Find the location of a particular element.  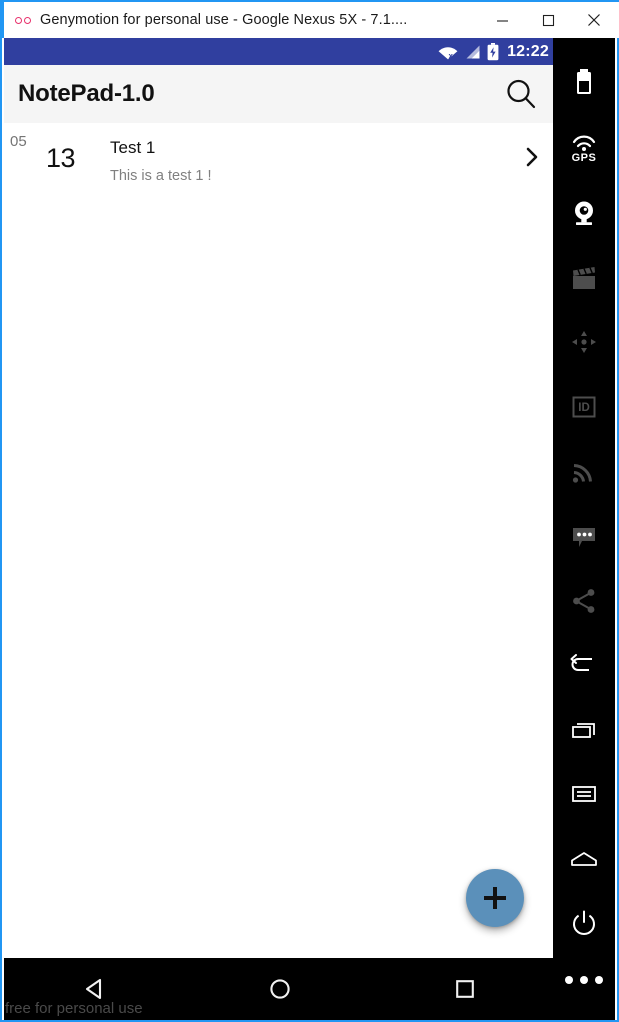

maximize-button is located at coordinates (548, 20).